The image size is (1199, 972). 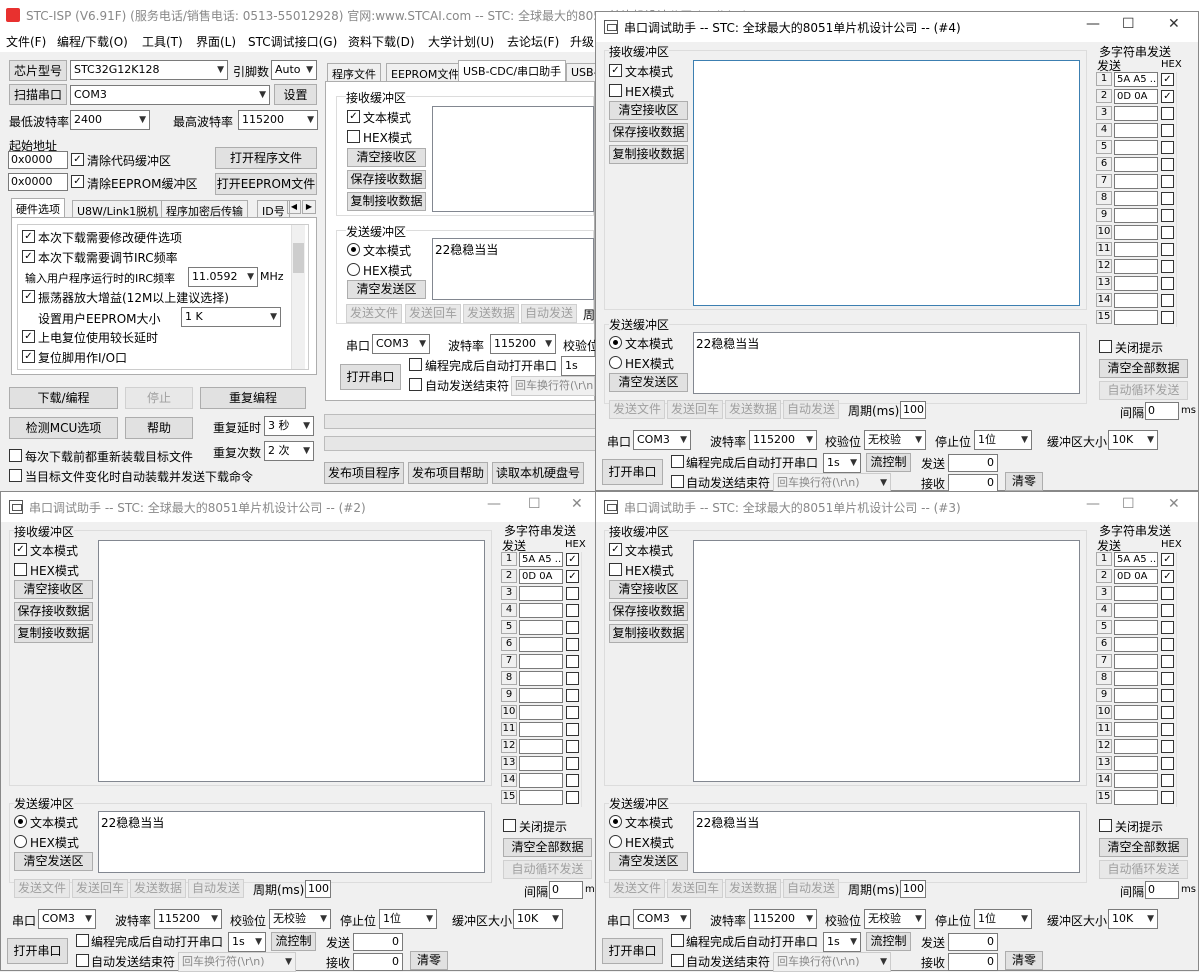 What do you see at coordinates (632, 951) in the screenshot?
I see `s3-open-port-button: 打开串口` at bounding box center [632, 951].